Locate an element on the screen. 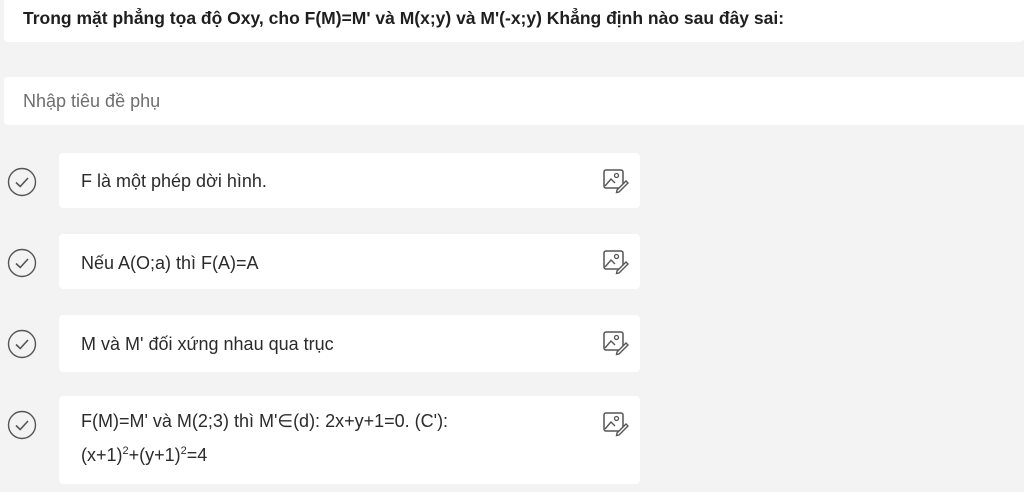  option-3-insert-image-icon is located at coordinates (615, 342).